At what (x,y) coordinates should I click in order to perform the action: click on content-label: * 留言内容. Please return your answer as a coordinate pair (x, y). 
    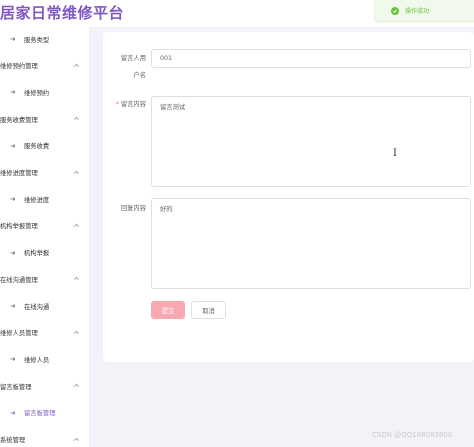
    Looking at the image, I should click on (128, 104).